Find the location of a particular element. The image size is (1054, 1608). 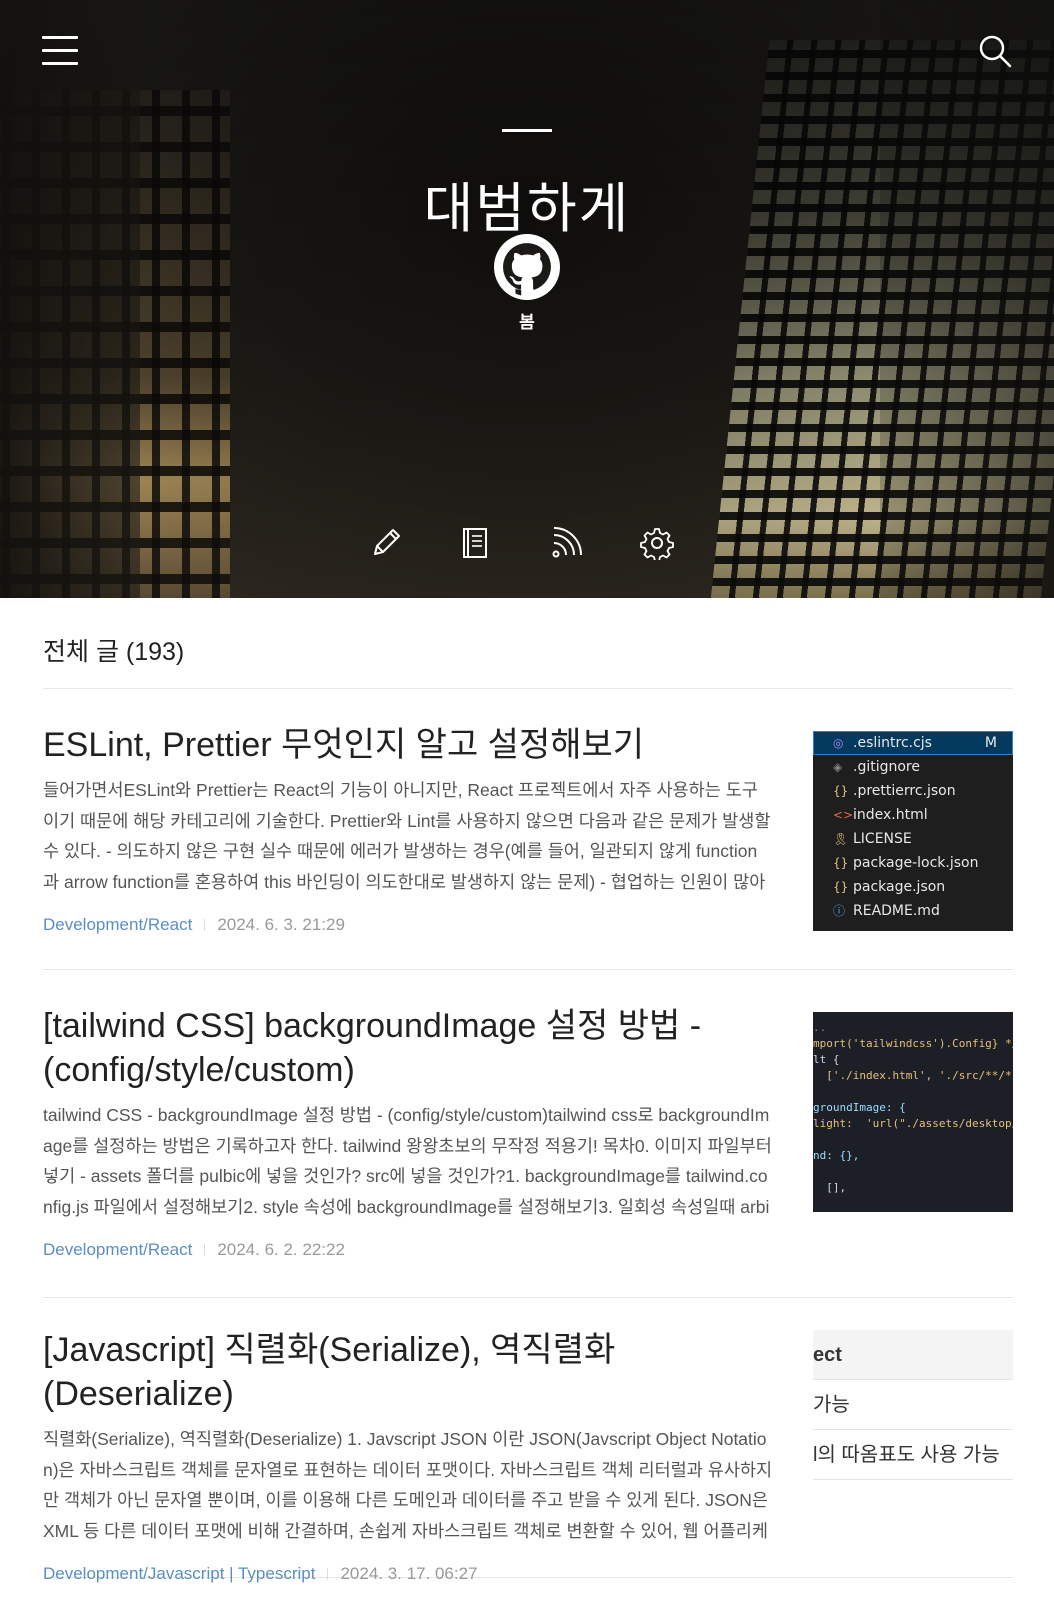

code-line: lt { is located at coordinates (826, 1059).